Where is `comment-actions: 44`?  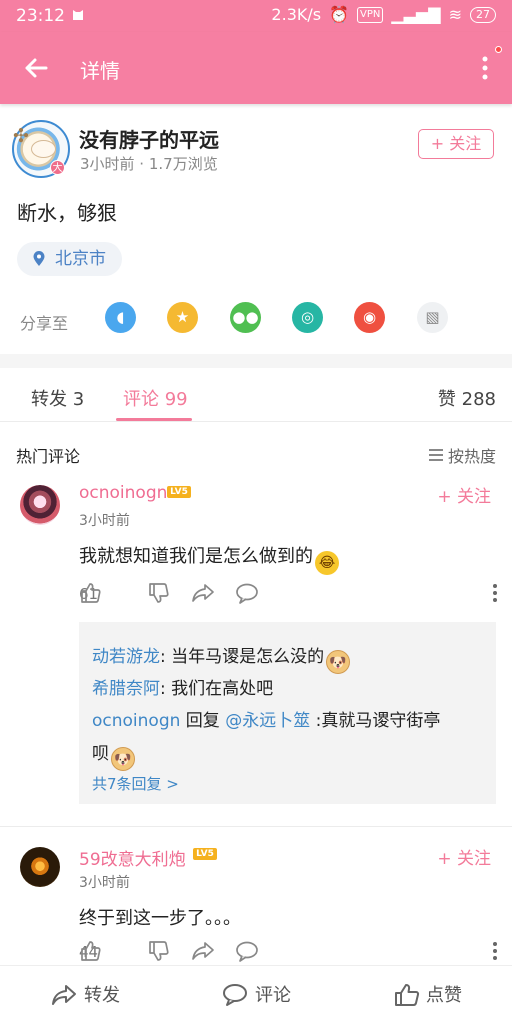
comment-actions: 44 is located at coordinates (289, 952).